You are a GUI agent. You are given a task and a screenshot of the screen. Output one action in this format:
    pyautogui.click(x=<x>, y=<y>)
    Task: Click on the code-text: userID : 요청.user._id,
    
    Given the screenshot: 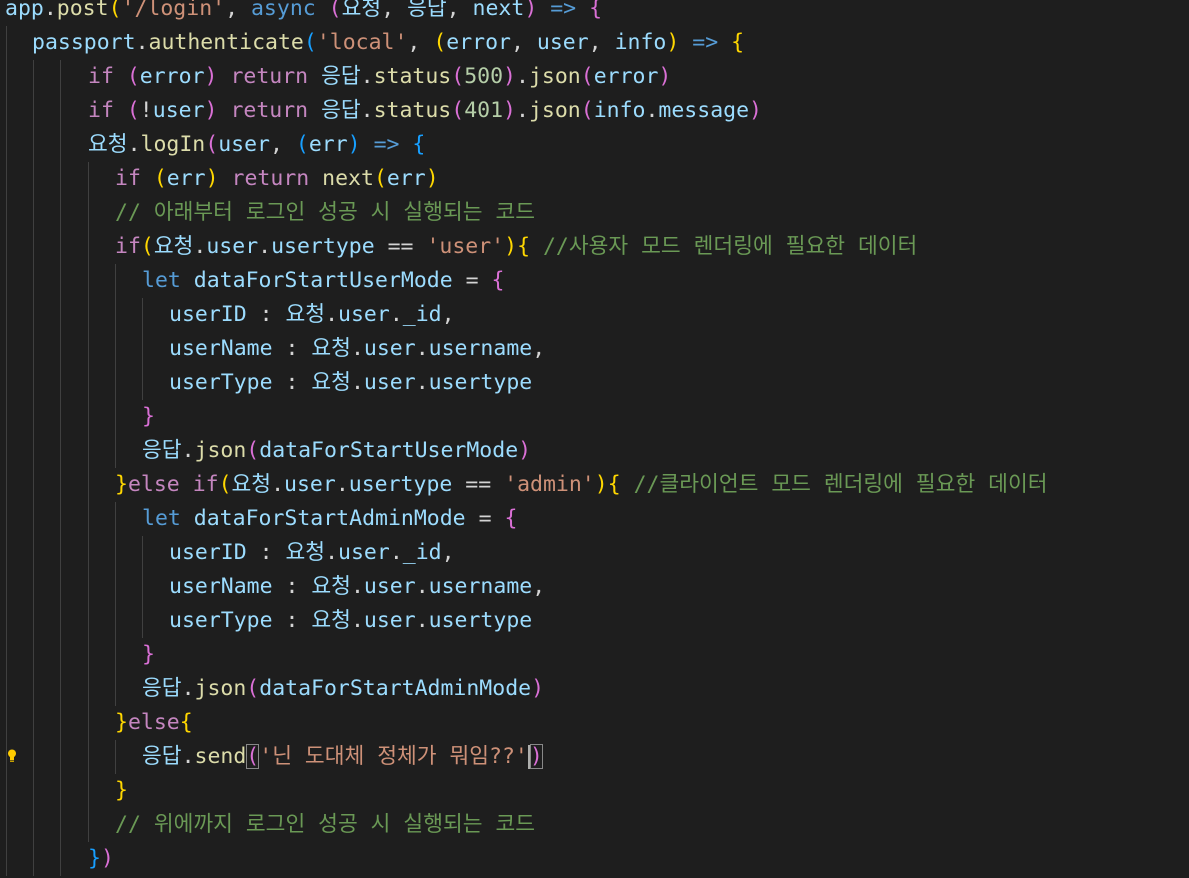 What is the action you would take?
    pyautogui.click(x=312, y=553)
    